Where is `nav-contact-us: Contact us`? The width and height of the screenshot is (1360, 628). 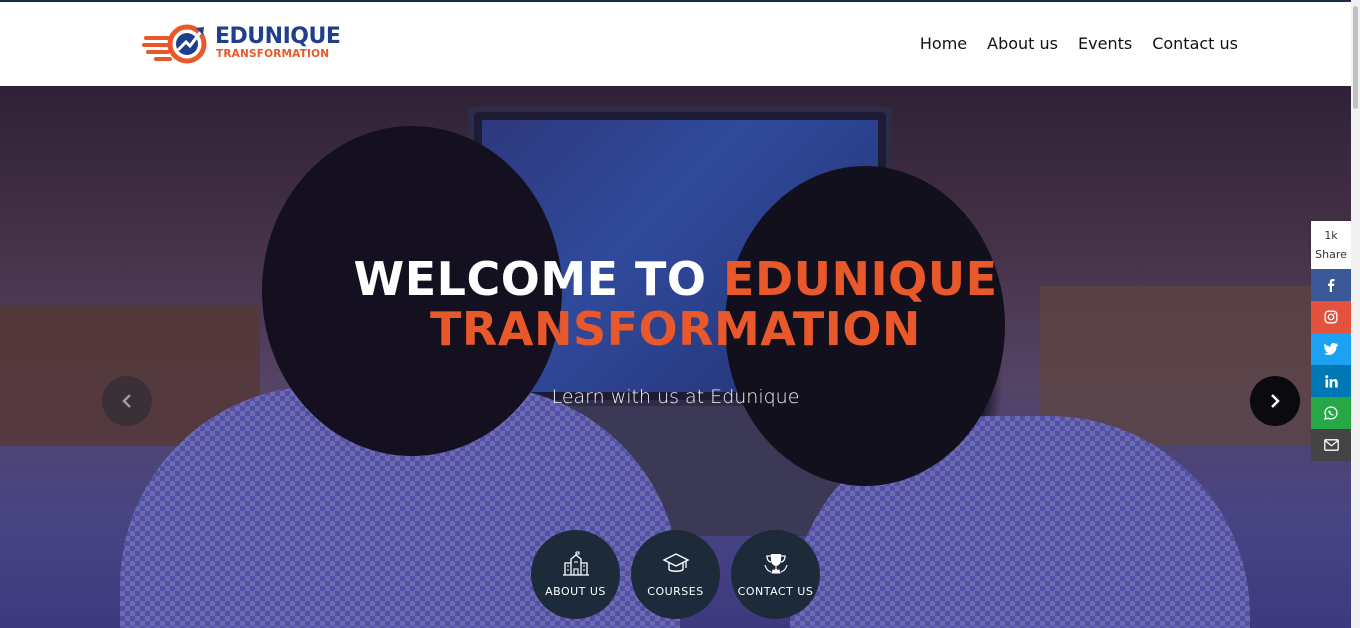 nav-contact-us: Contact us is located at coordinates (1195, 44).